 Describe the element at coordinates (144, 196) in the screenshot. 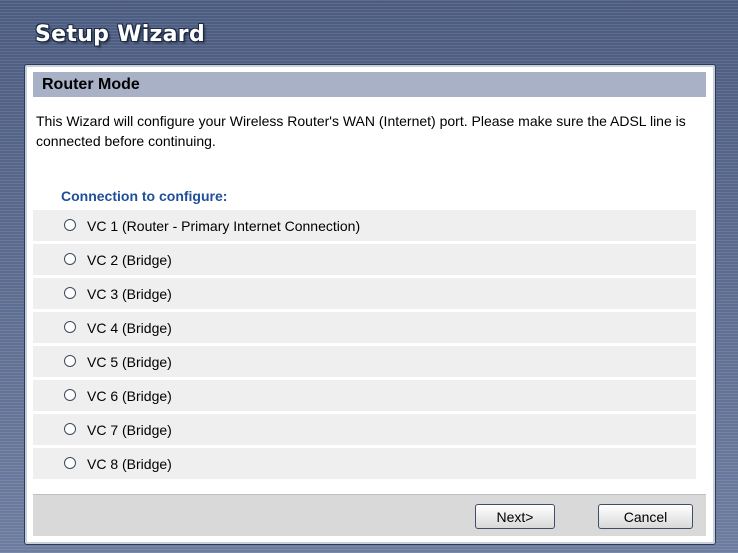

I see `connection-label: Connection to configure:` at that location.